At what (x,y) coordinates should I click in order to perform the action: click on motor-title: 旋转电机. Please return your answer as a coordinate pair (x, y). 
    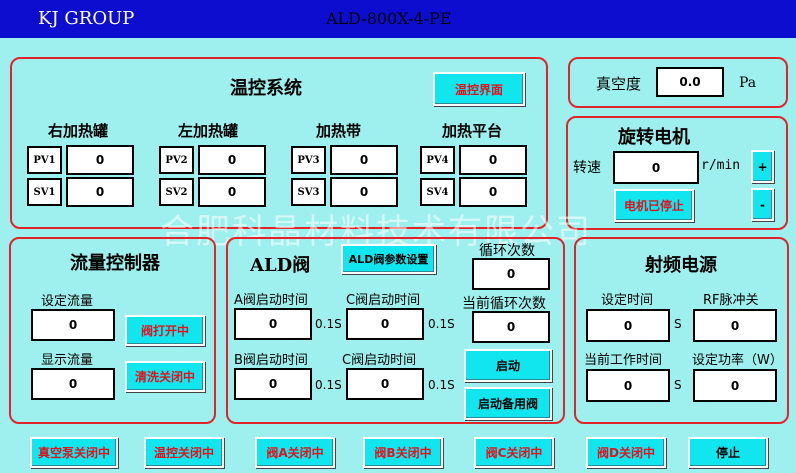
    Looking at the image, I should click on (654, 137).